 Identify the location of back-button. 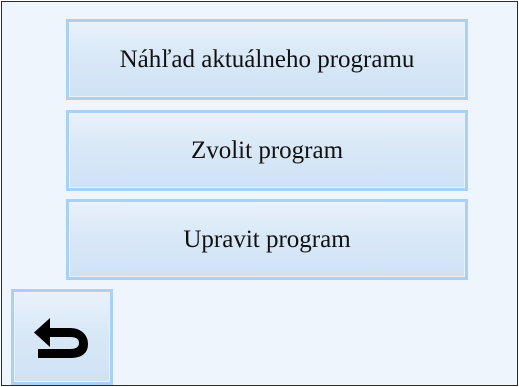
(62, 337).